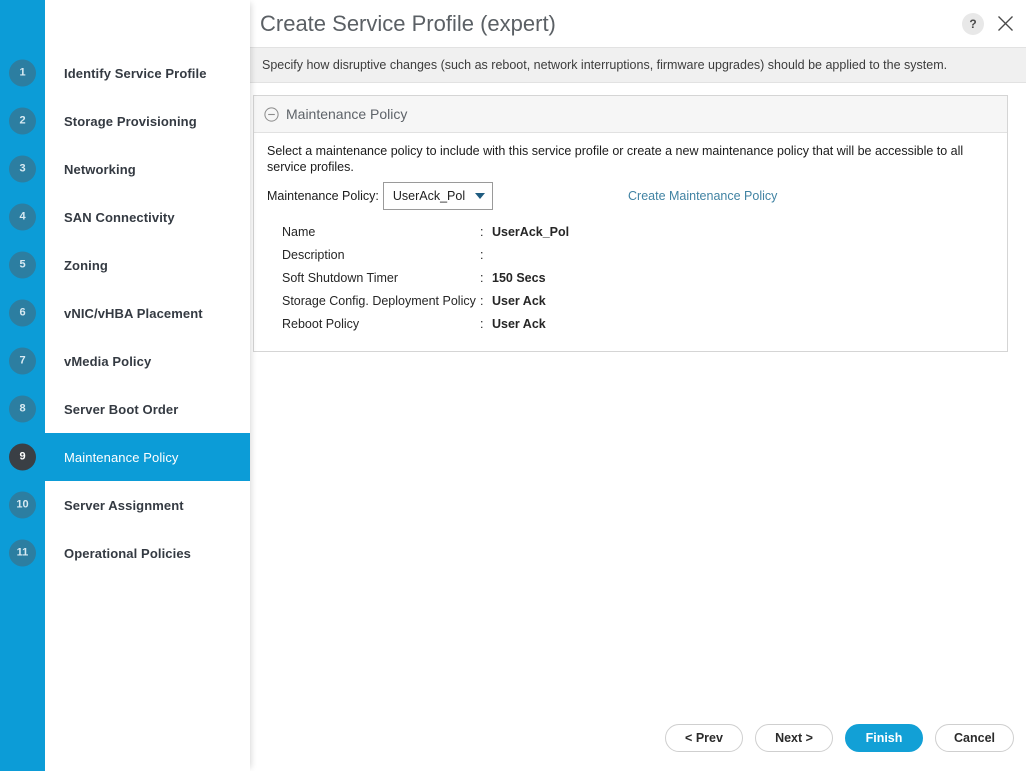  I want to click on chevron-down-icon, so click(480, 196).